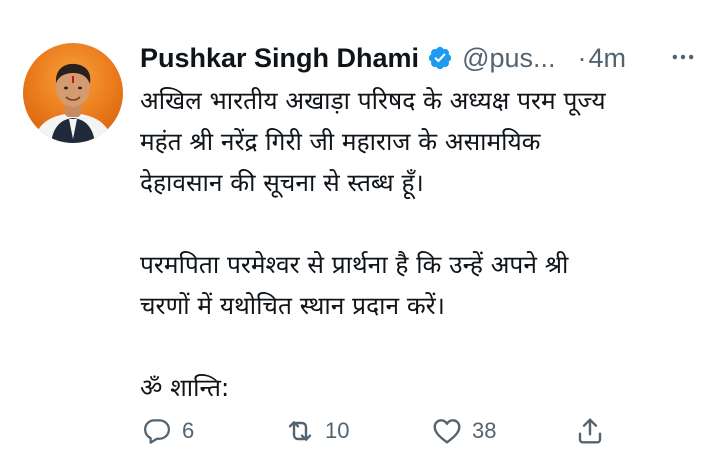  I want to click on share-icon, so click(590, 431).